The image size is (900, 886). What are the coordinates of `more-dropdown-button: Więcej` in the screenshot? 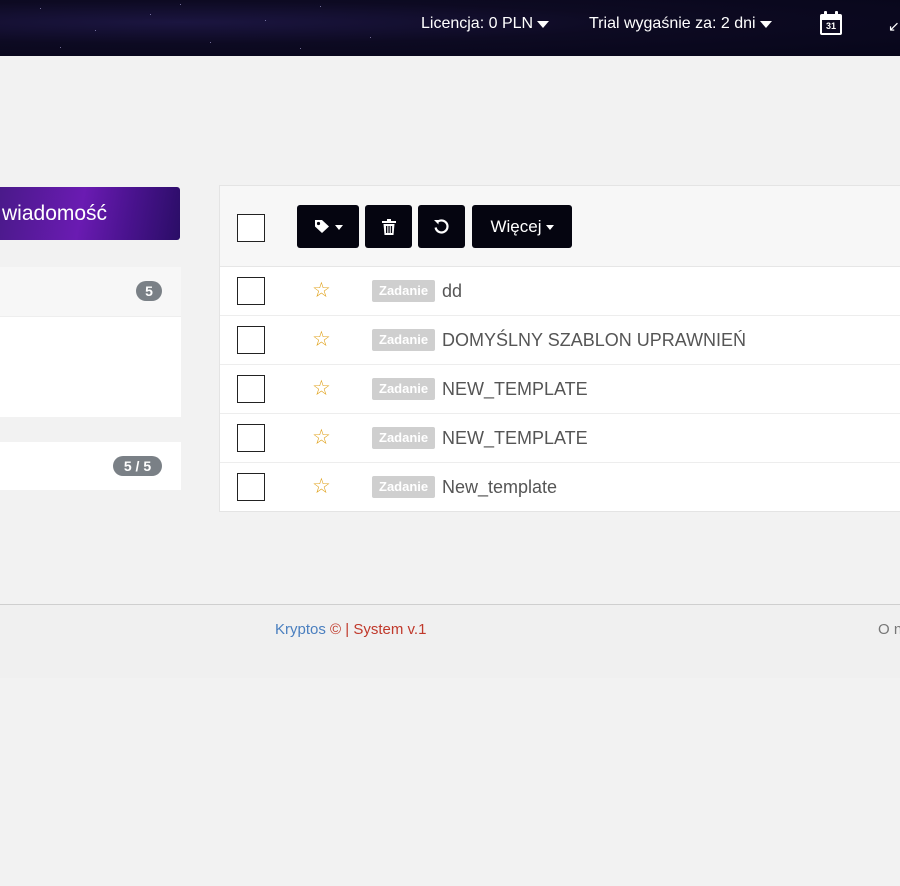 It's located at (522, 226).